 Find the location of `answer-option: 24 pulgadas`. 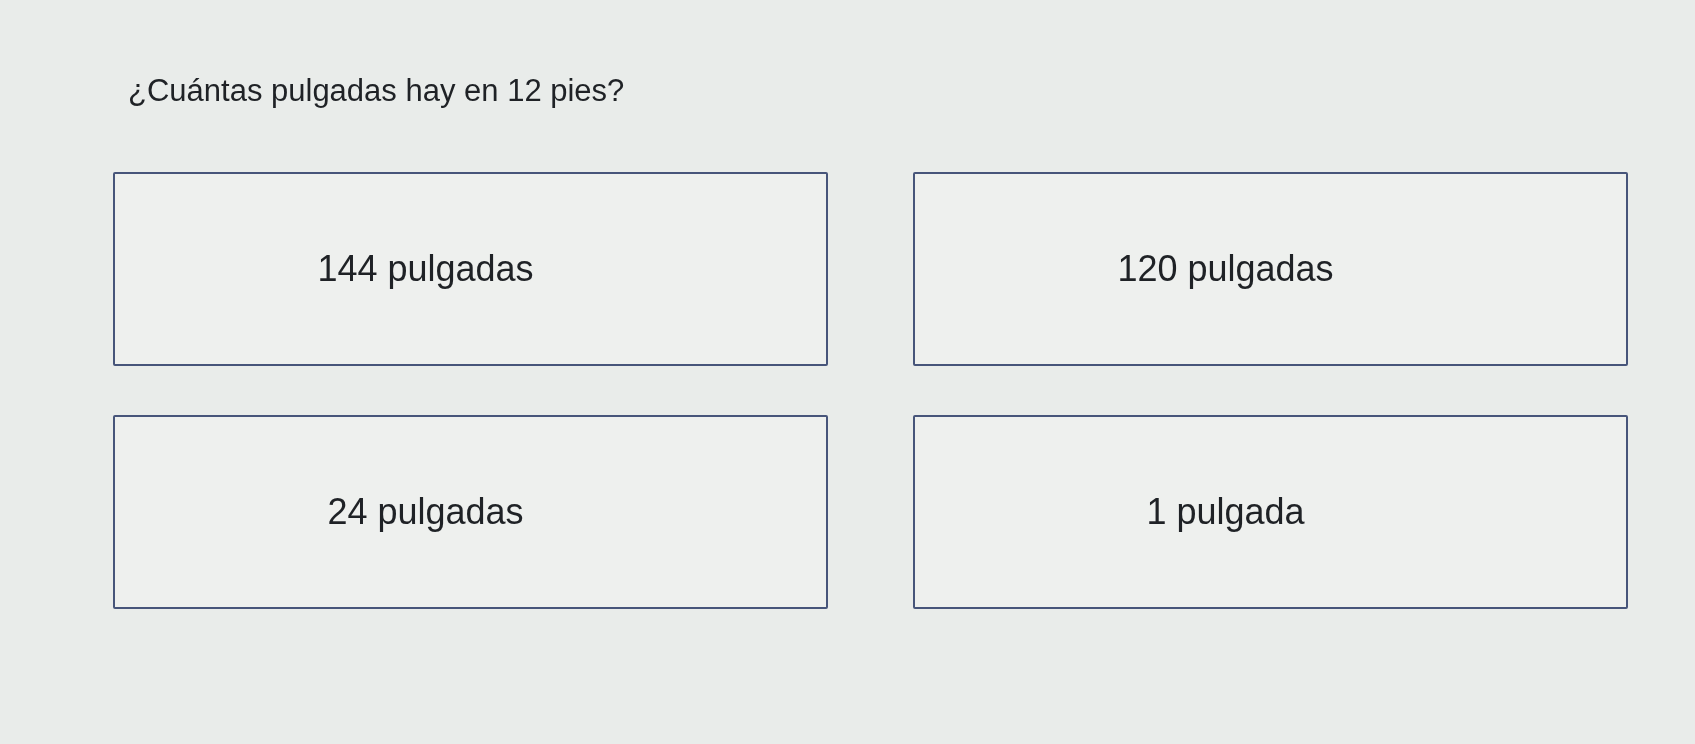

answer-option: 24 pulgadas is located at coordinates (470, 512).